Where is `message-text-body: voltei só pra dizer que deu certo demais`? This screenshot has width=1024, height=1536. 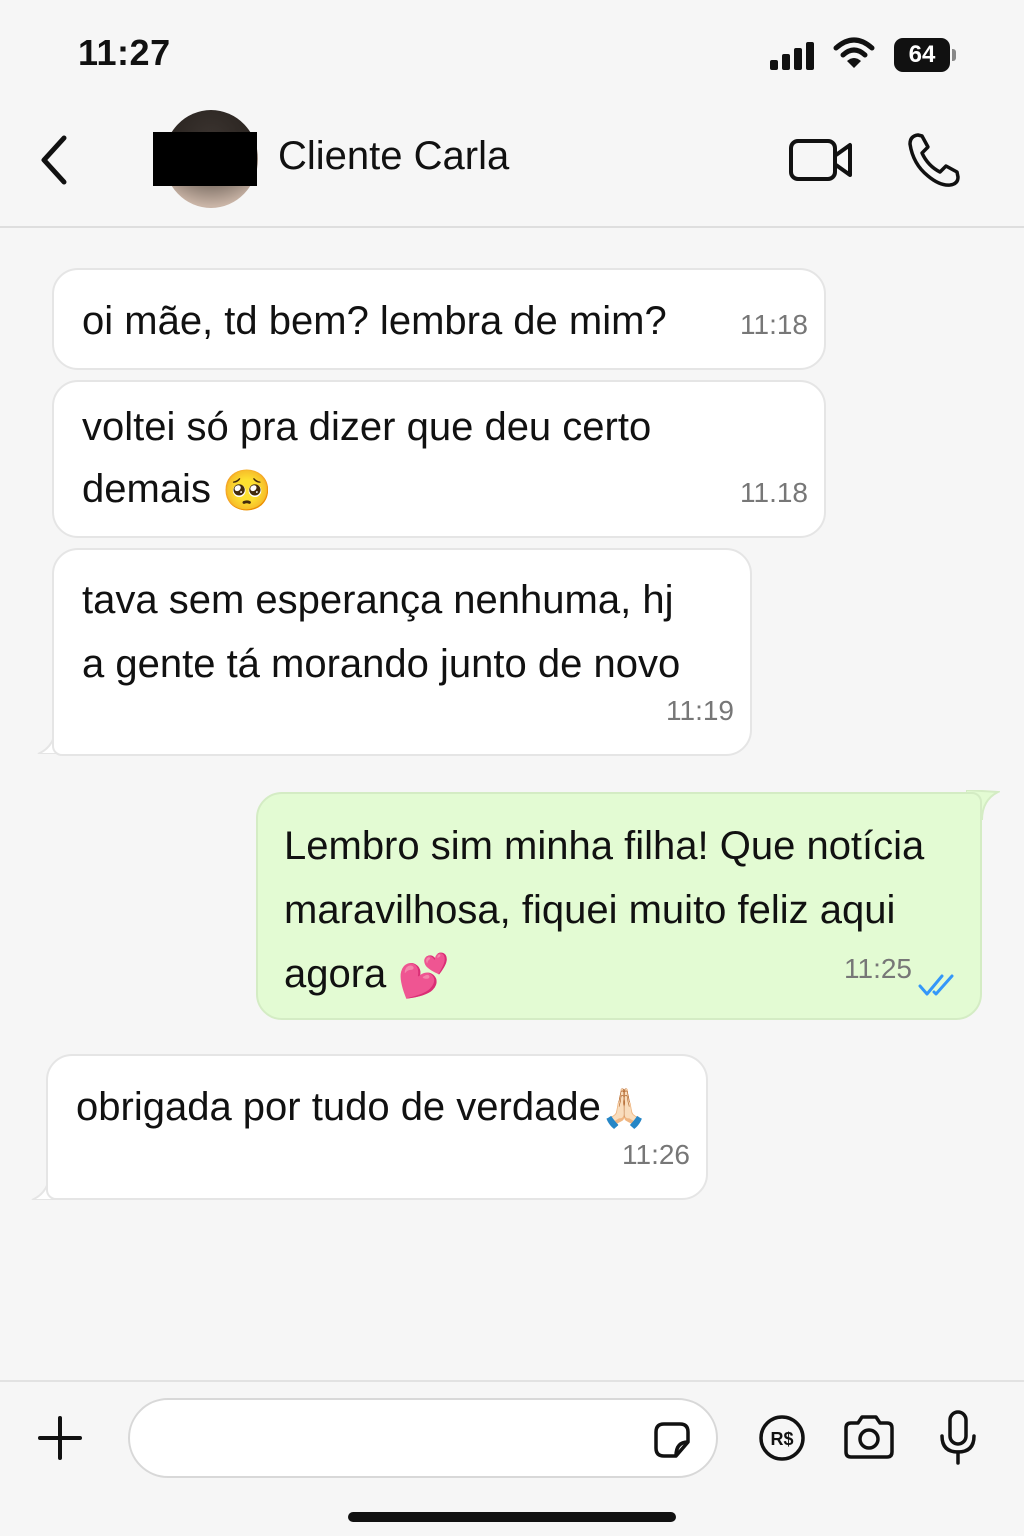 message-text-body: voltei só pra dizer que deu certo demais is located at coordinates (367, 458).